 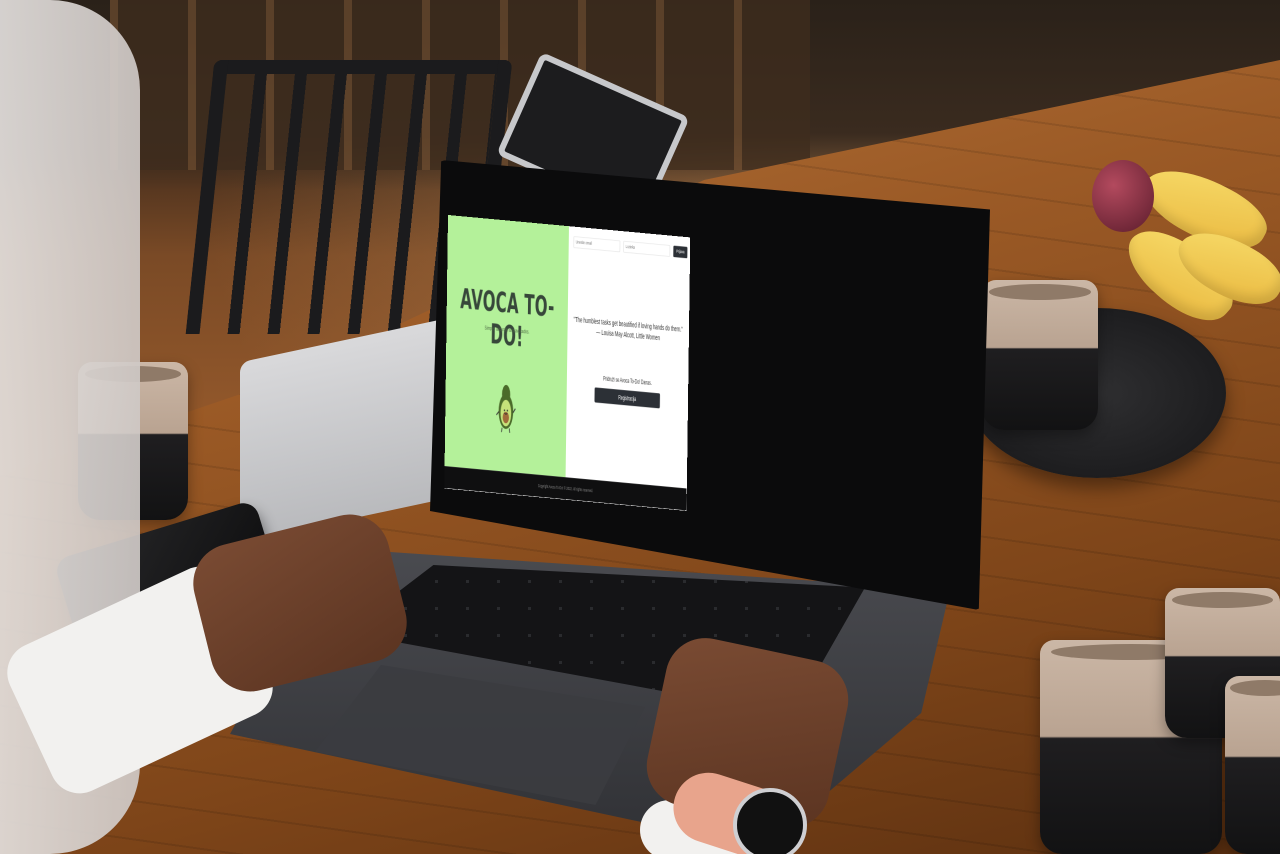 I want to click on login-button: Prijava, so click(x=680, y=252).